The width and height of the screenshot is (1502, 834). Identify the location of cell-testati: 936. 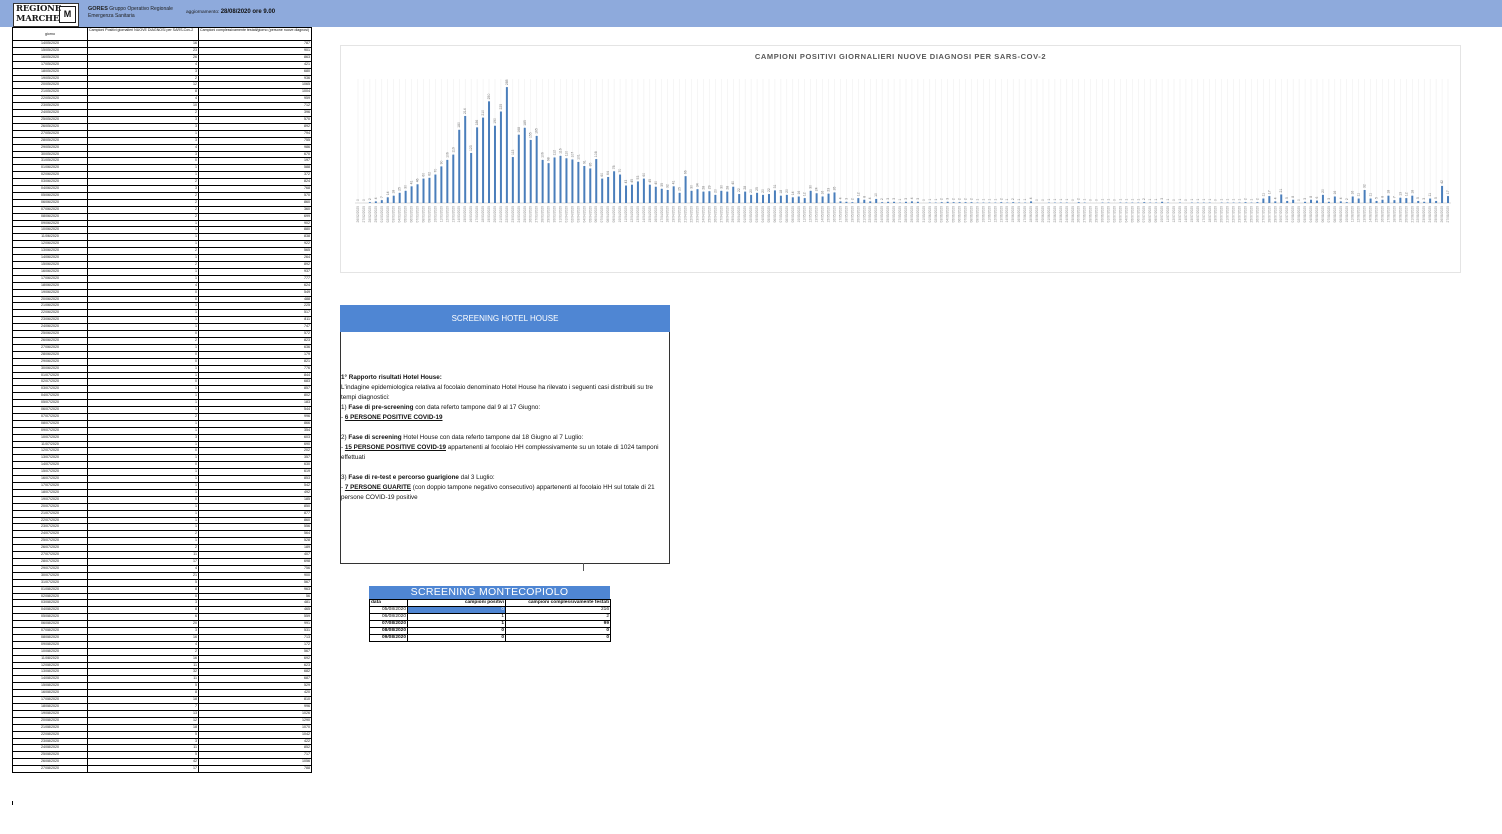
(255, 78).